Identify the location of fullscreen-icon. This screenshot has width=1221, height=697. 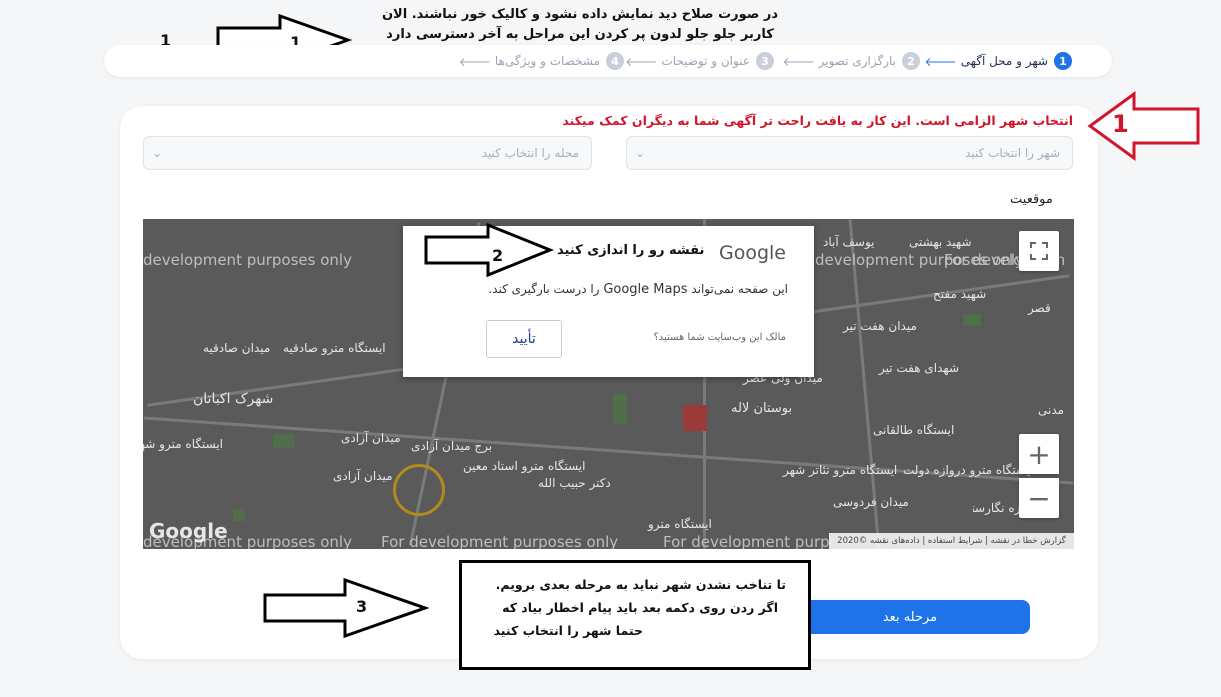
(1039, 251).